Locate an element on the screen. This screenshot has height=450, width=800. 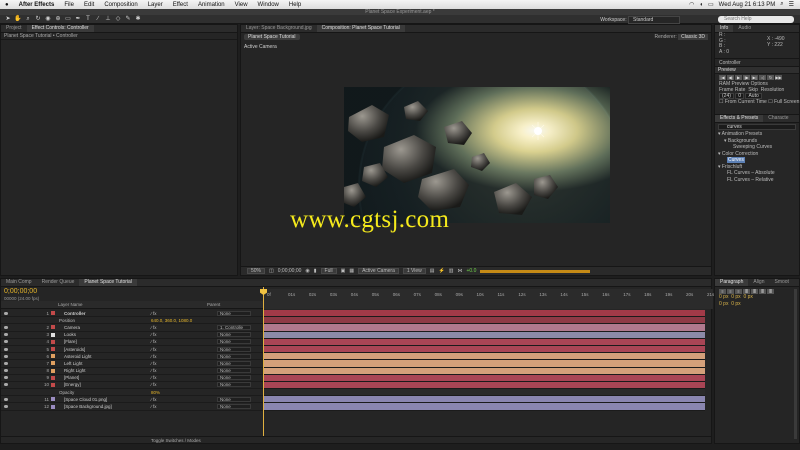
play-icon: ▶ is located at coordinates (738, 77).